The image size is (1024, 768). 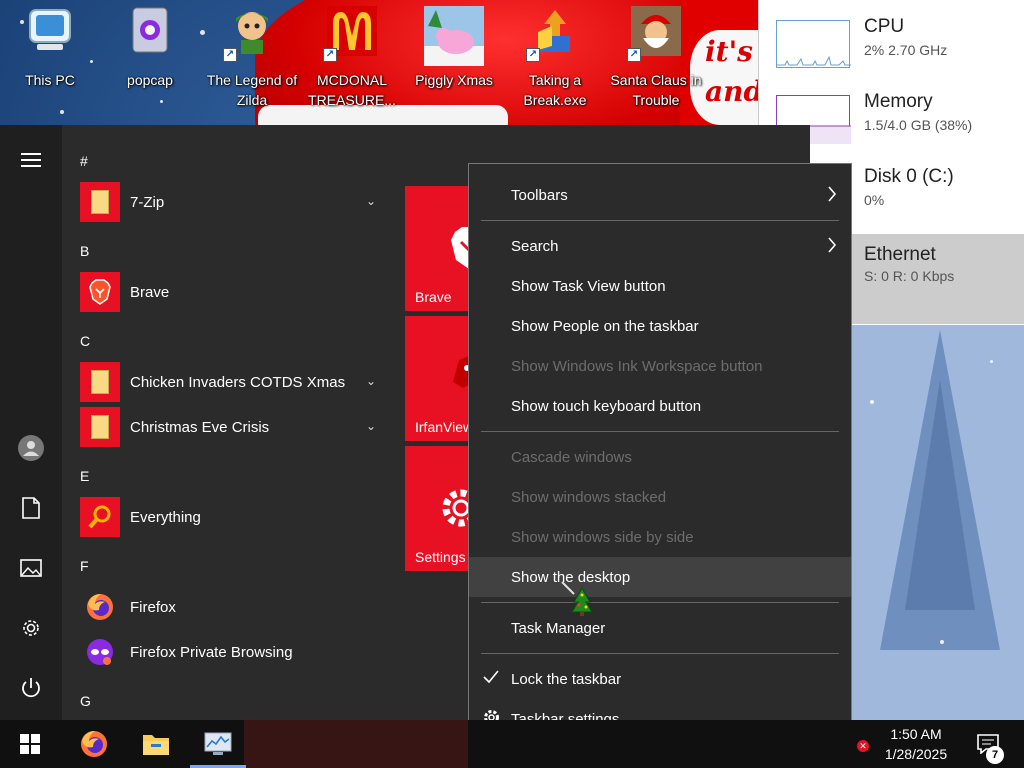 I want to click on mouse-cursor-icon, so click(x=577, y=598).